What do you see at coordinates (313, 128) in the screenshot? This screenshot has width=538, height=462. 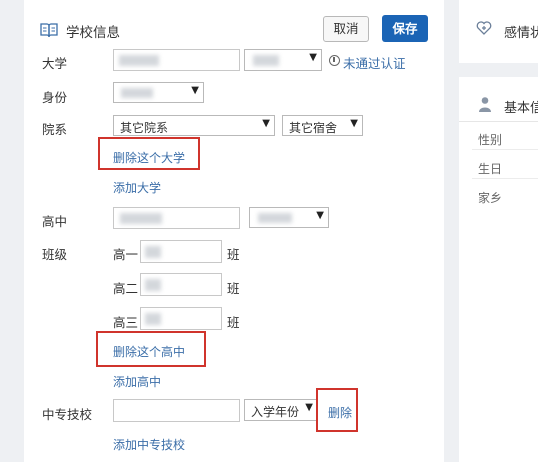 I see `dorm-value: 其它宿舍` at bounding box center [313, 128].